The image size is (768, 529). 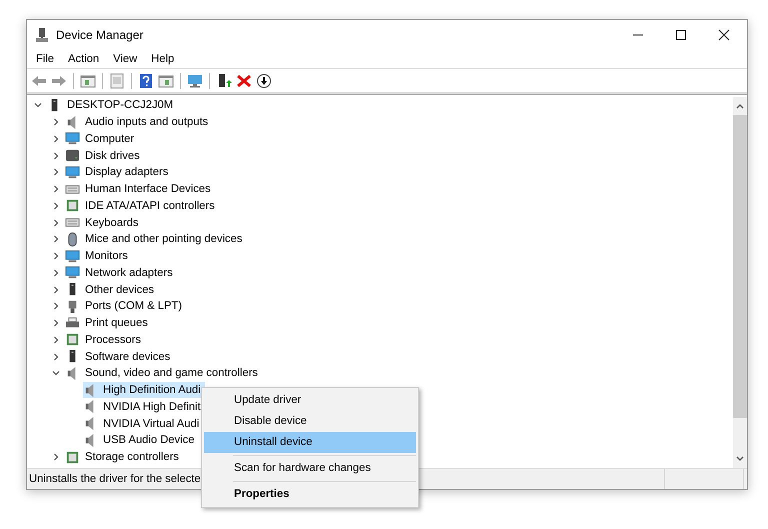 I want to click on tree-item: NVIDIA Virtual Audi, so click(x=143, y=424).